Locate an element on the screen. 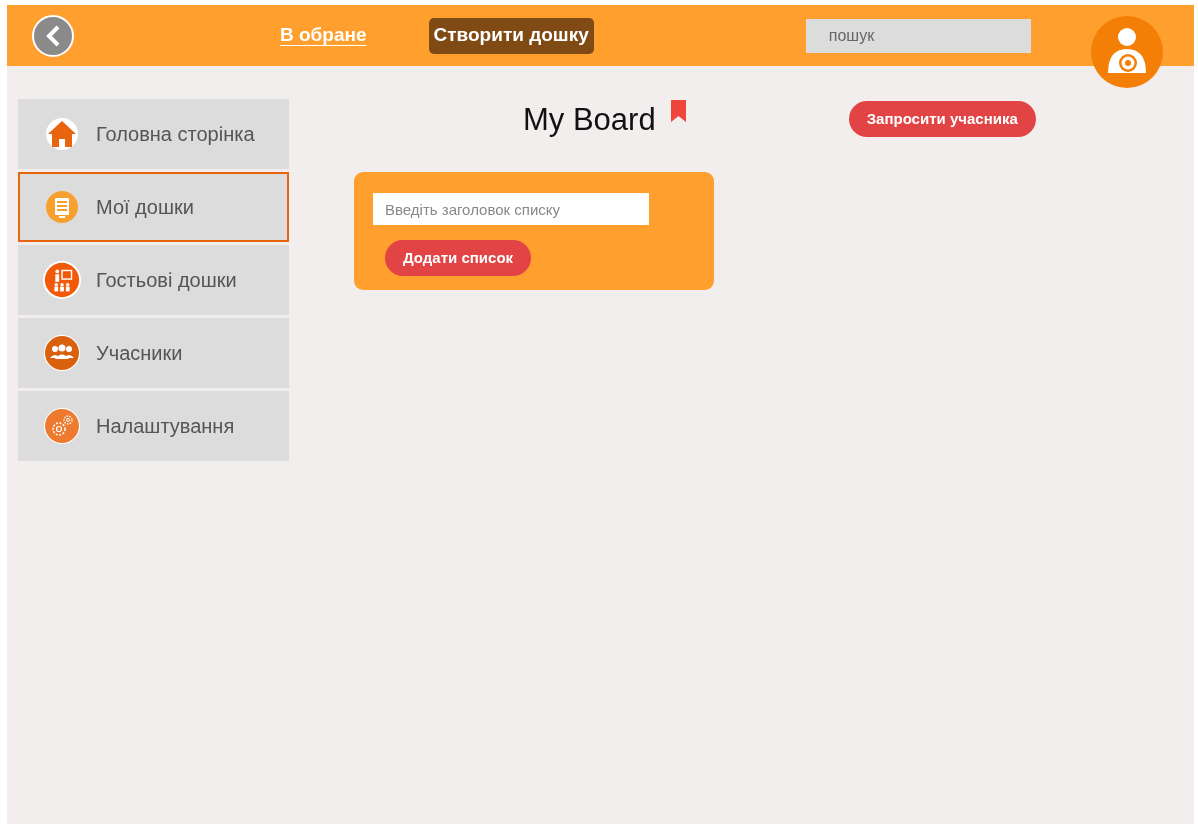  house-icon is located at coordinates (62, 134).